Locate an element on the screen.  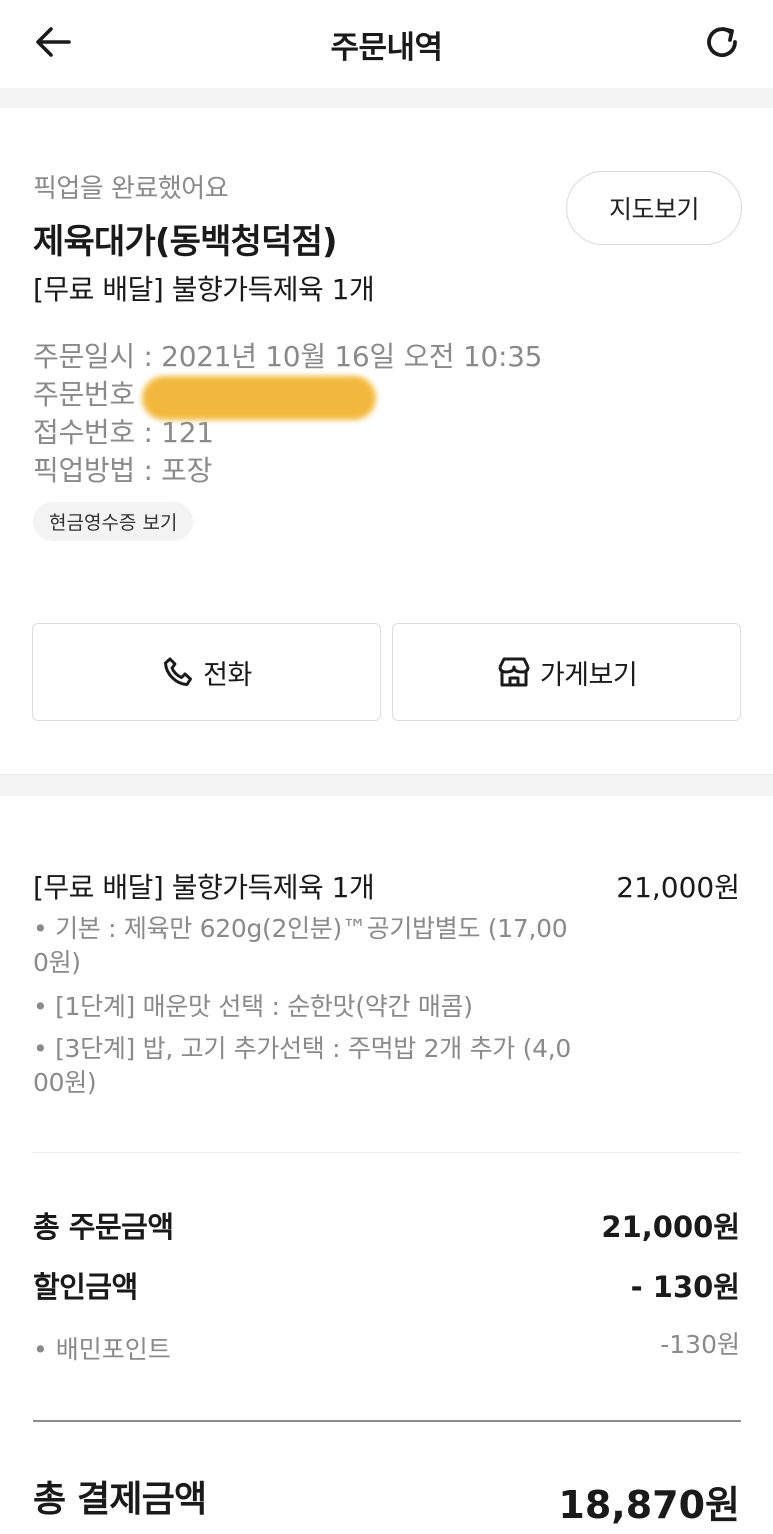
refresh-button is located at coordinates (722, 44).